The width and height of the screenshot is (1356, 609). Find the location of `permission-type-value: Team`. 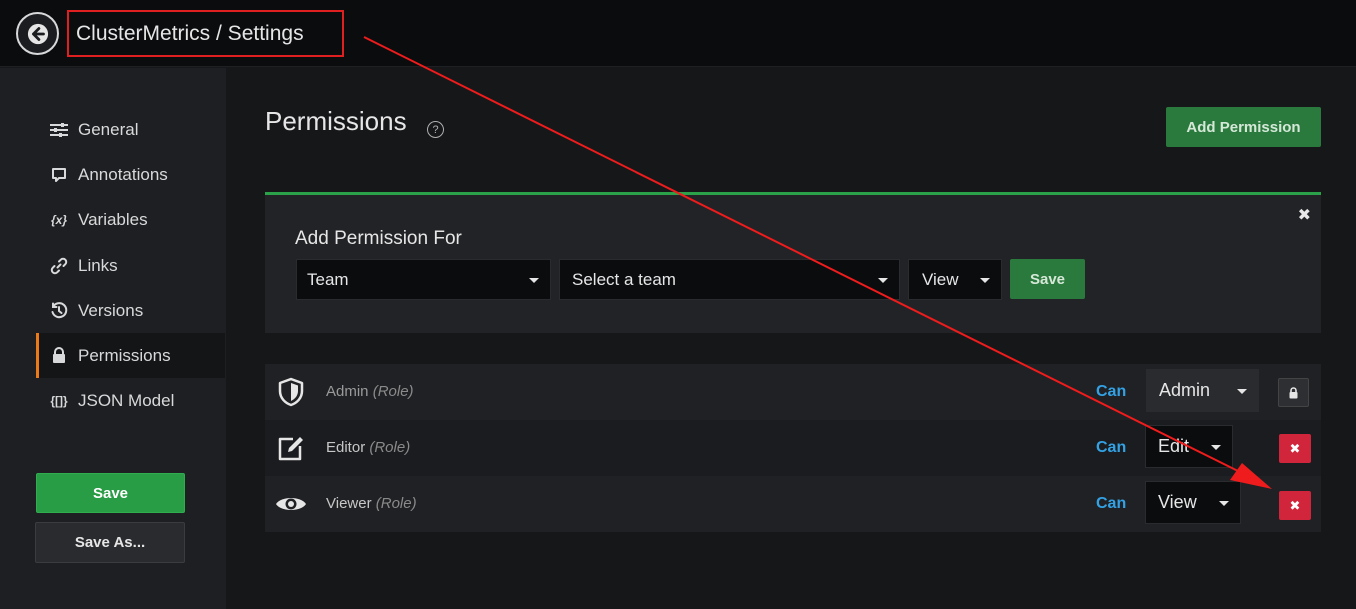

permission-type-value: Team is located at coordinates (328, 279).